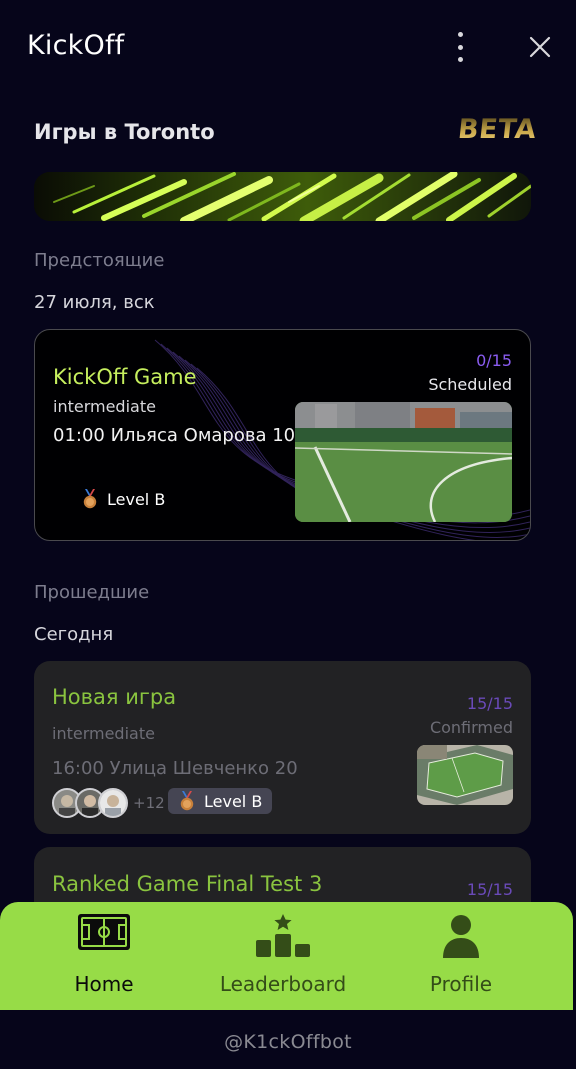 Image resolution: width=576 pixels, height=1069 pixels. What do you see at coordinates (94, 302) in the screenshot?
I see `upcoming-date-label: 27 июля, вск` at bounding box center [94, 302].